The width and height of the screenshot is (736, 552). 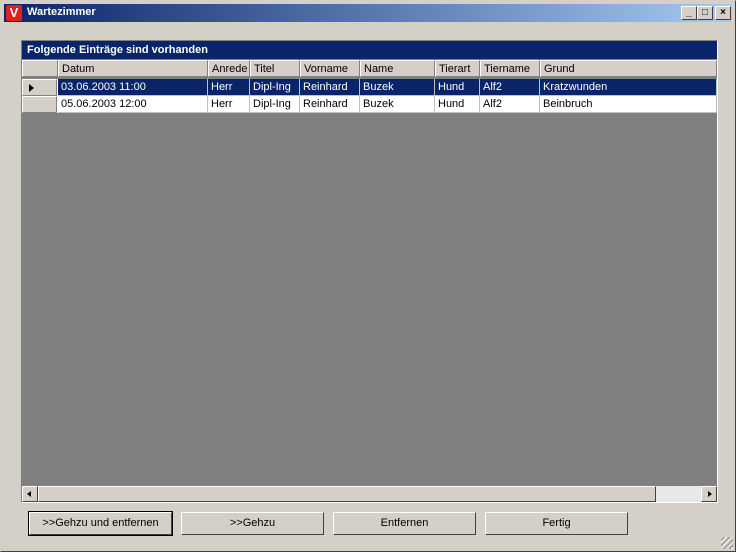 I want to click on header-anrede: Anrede, so click(x=229, y=68).